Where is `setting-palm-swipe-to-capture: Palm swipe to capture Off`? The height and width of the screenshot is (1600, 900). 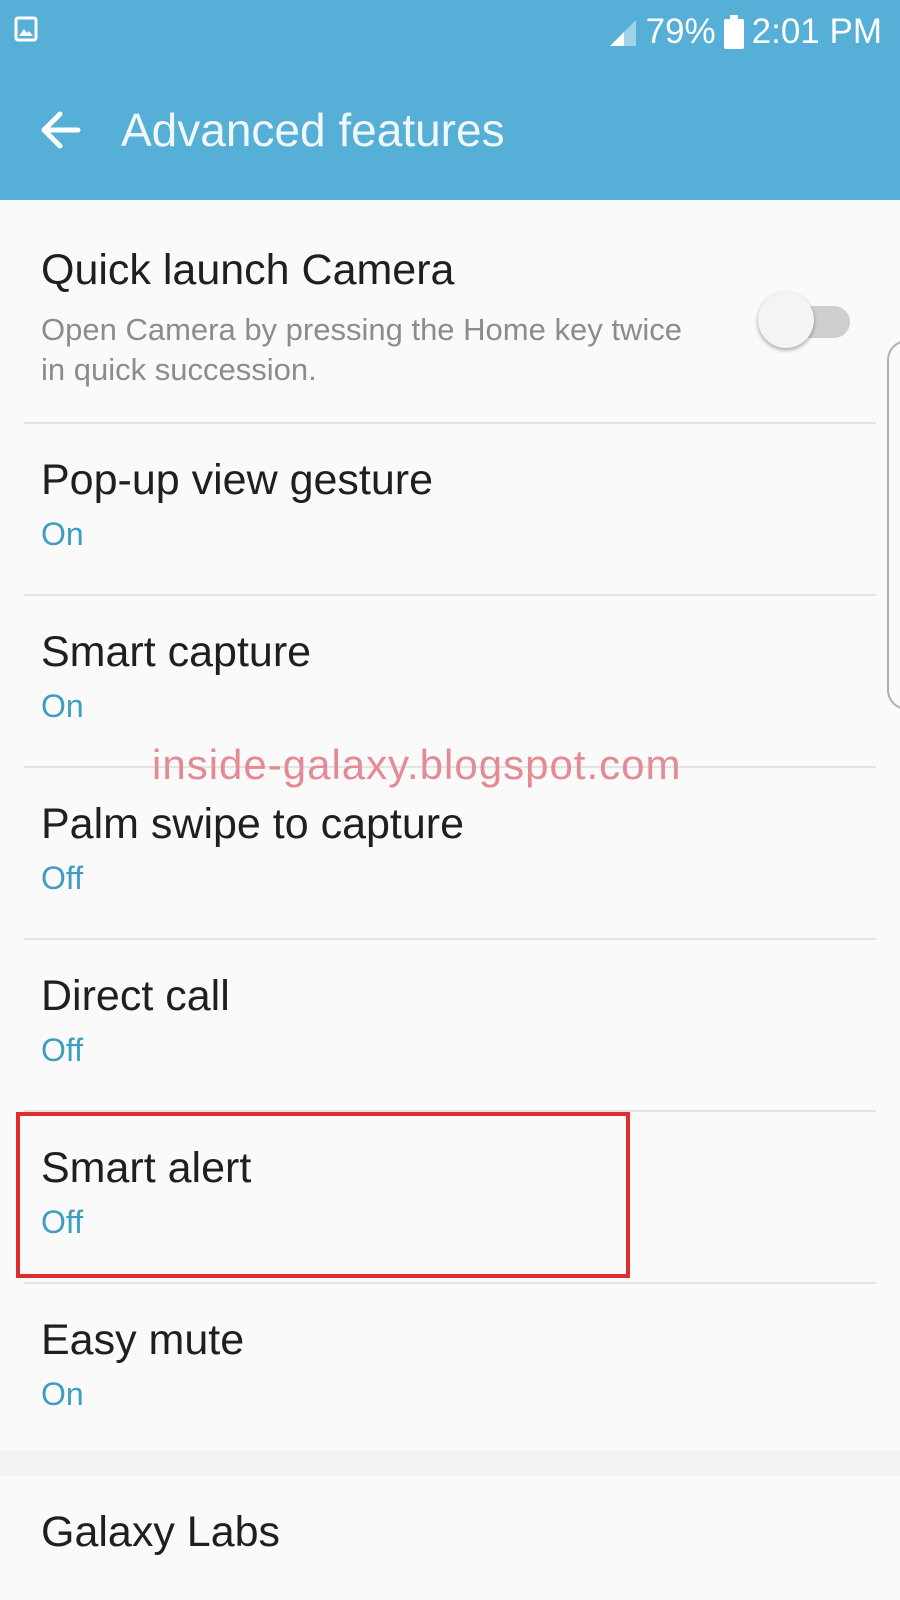 setting-palm-swipe-to-capture: Palm swipe to capture Off is located at coordinates (450, 853).